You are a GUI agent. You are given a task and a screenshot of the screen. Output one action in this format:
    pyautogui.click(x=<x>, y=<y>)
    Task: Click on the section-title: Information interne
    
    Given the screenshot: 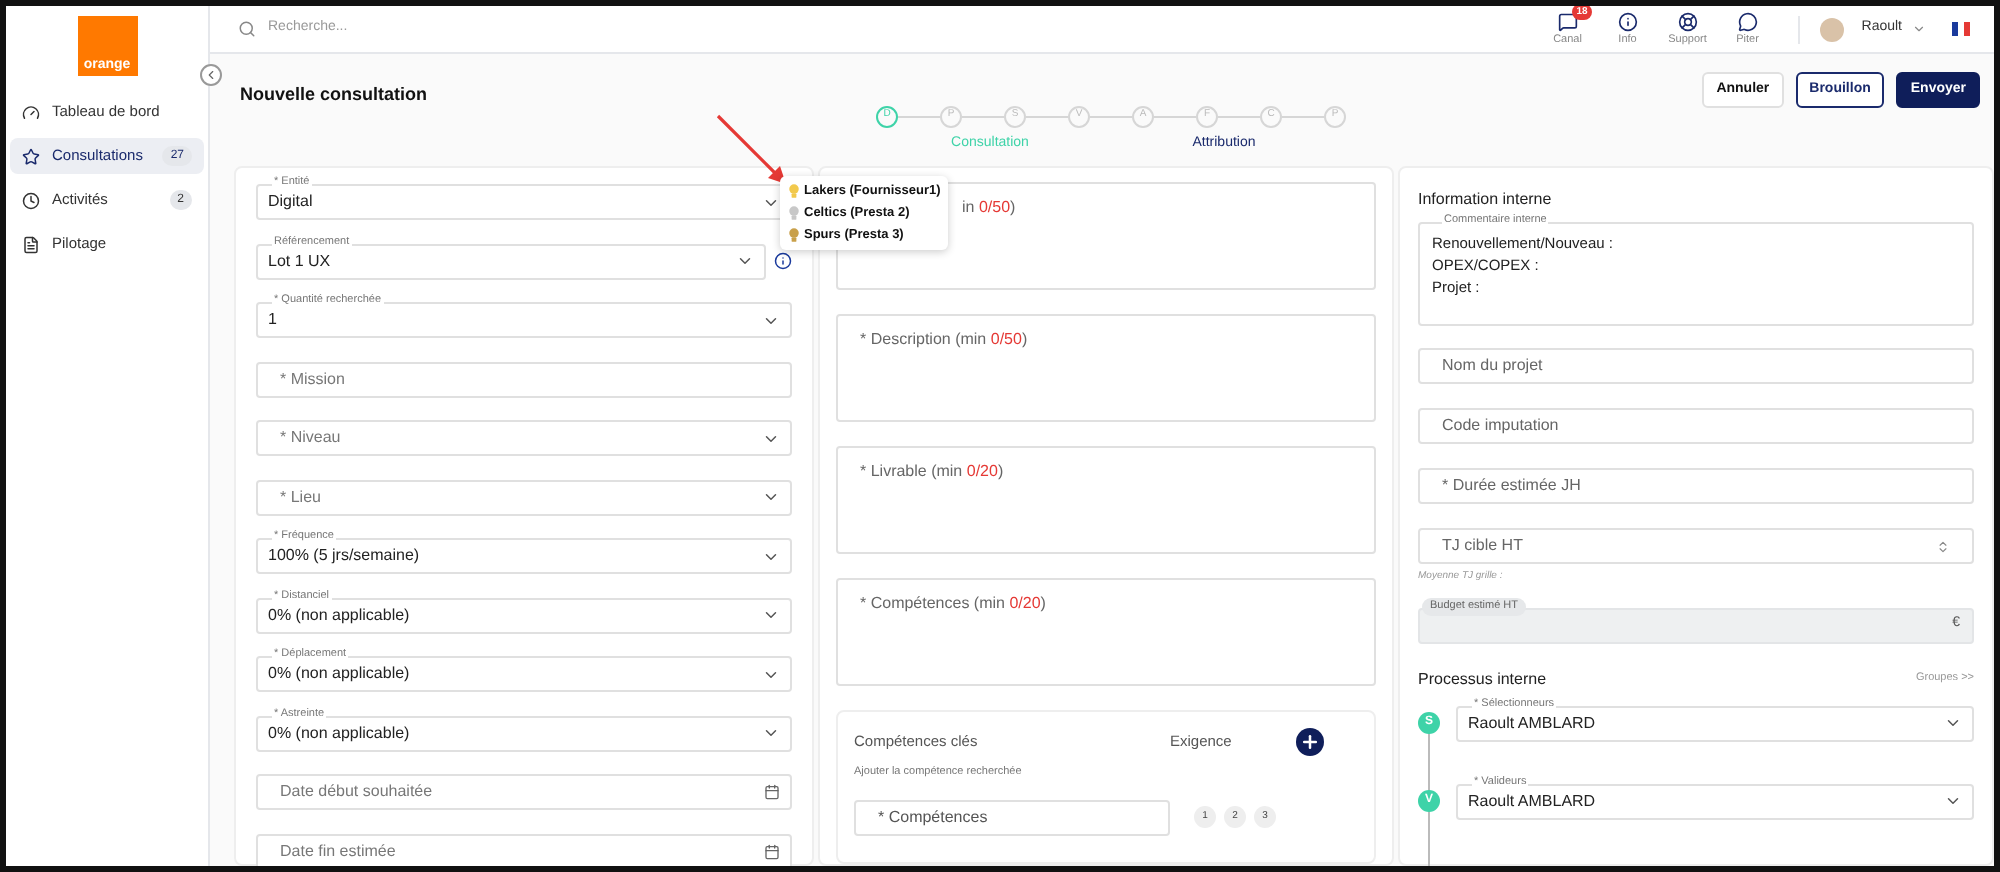 What is the action you would take?
    pyautogui.click(x=1486, y=200)
    